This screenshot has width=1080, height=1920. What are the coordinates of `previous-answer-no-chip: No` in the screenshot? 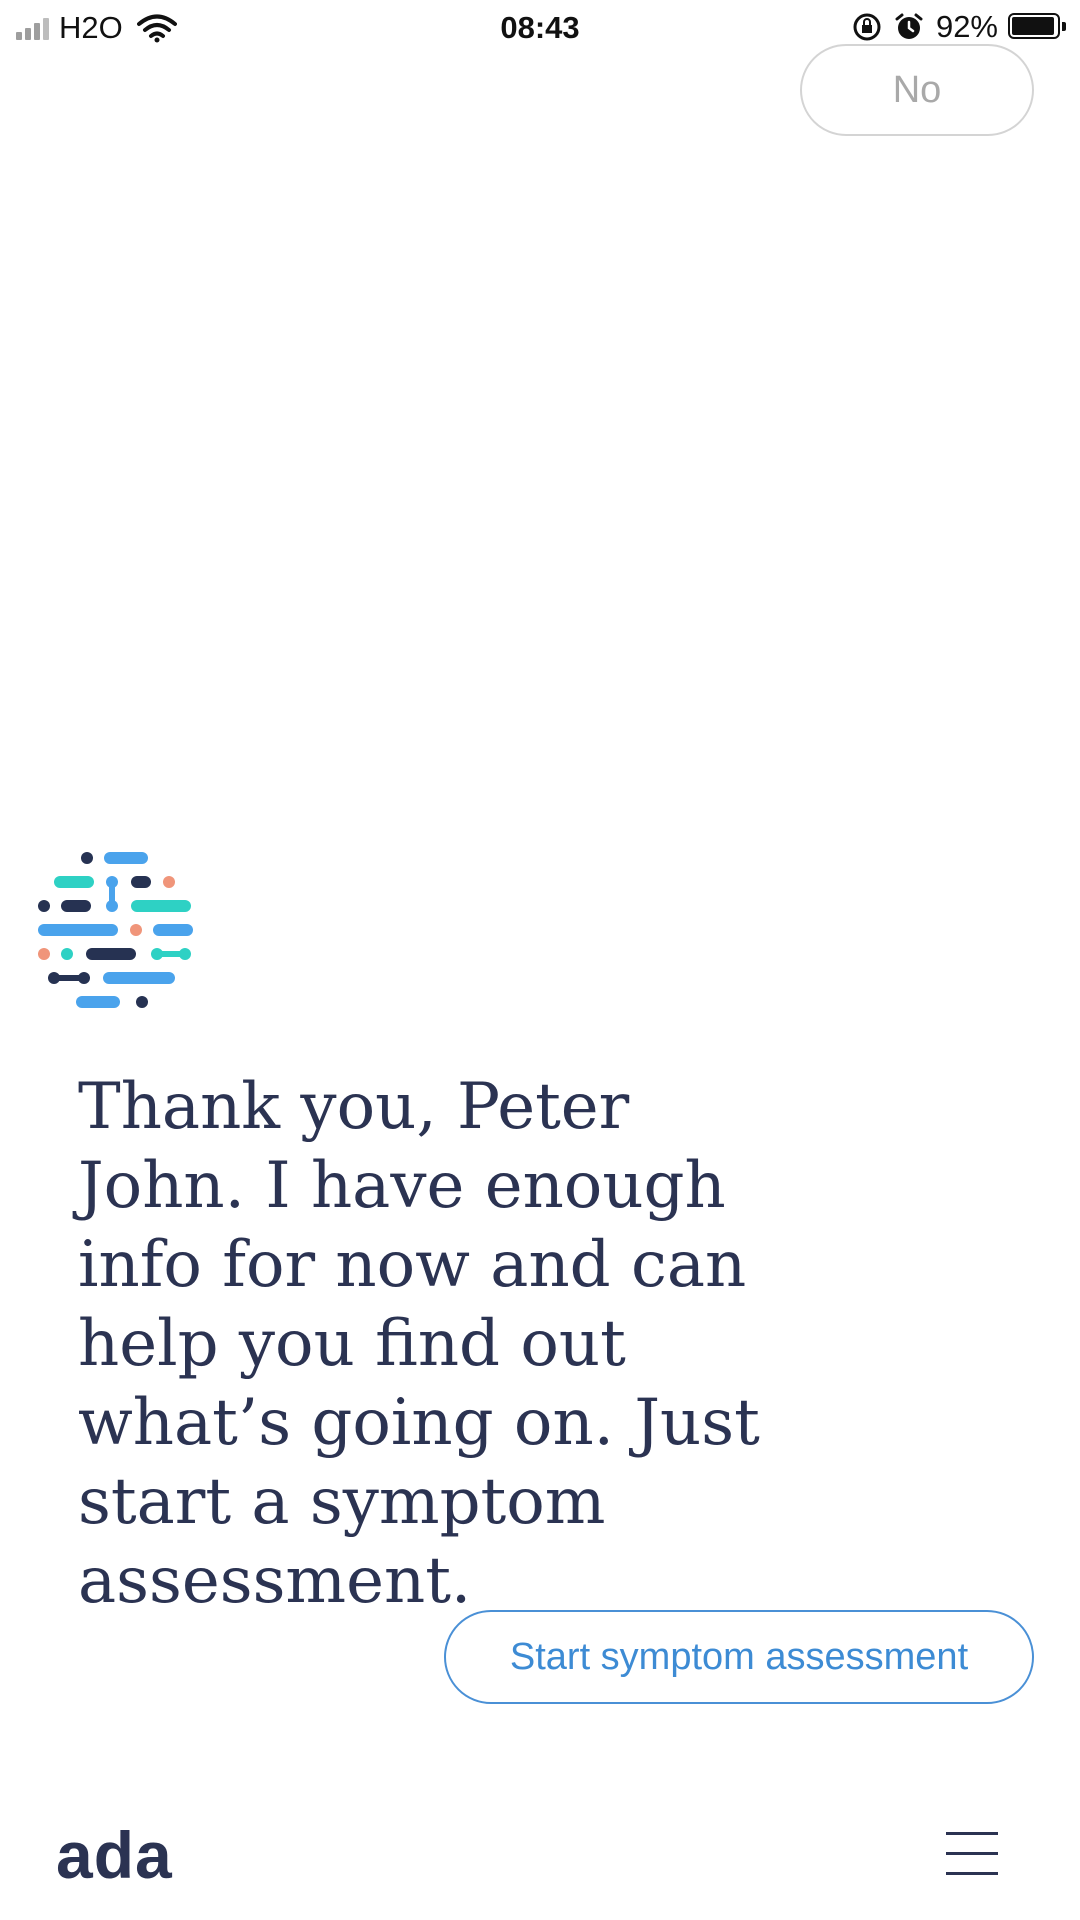 It's located at (917, 90).